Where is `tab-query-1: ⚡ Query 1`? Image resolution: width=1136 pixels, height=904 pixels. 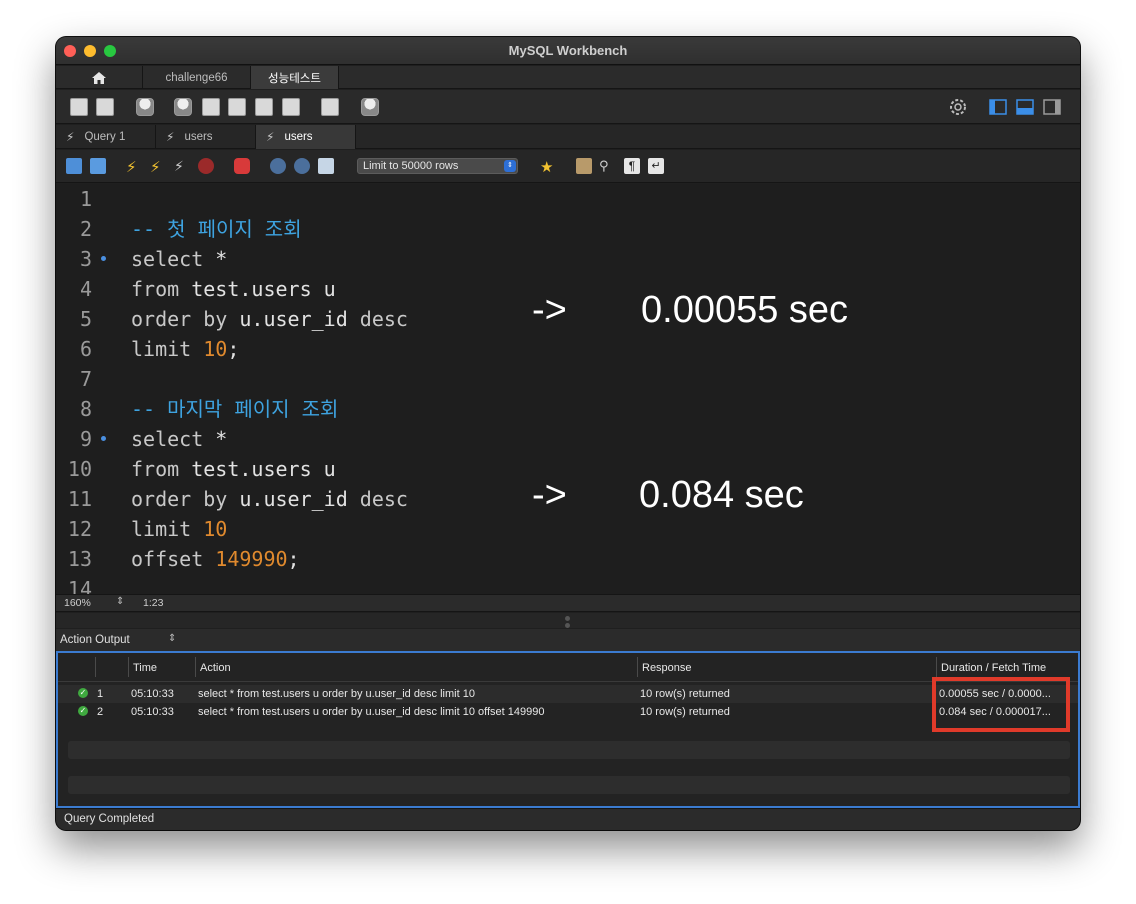 tab-query-1: ⚡ Query 1 is located at coordinates (106, 137).